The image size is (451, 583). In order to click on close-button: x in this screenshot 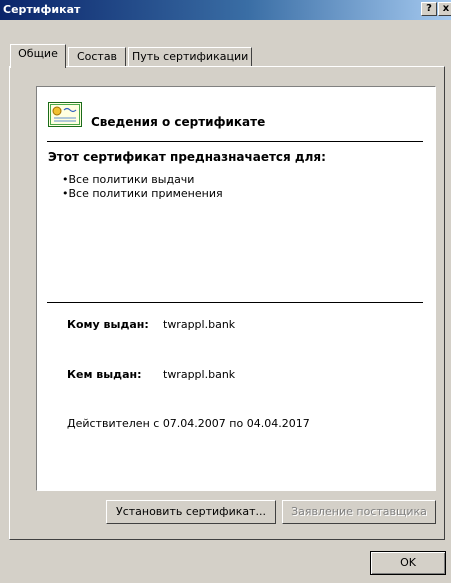, I will do `click(444, 9)`.